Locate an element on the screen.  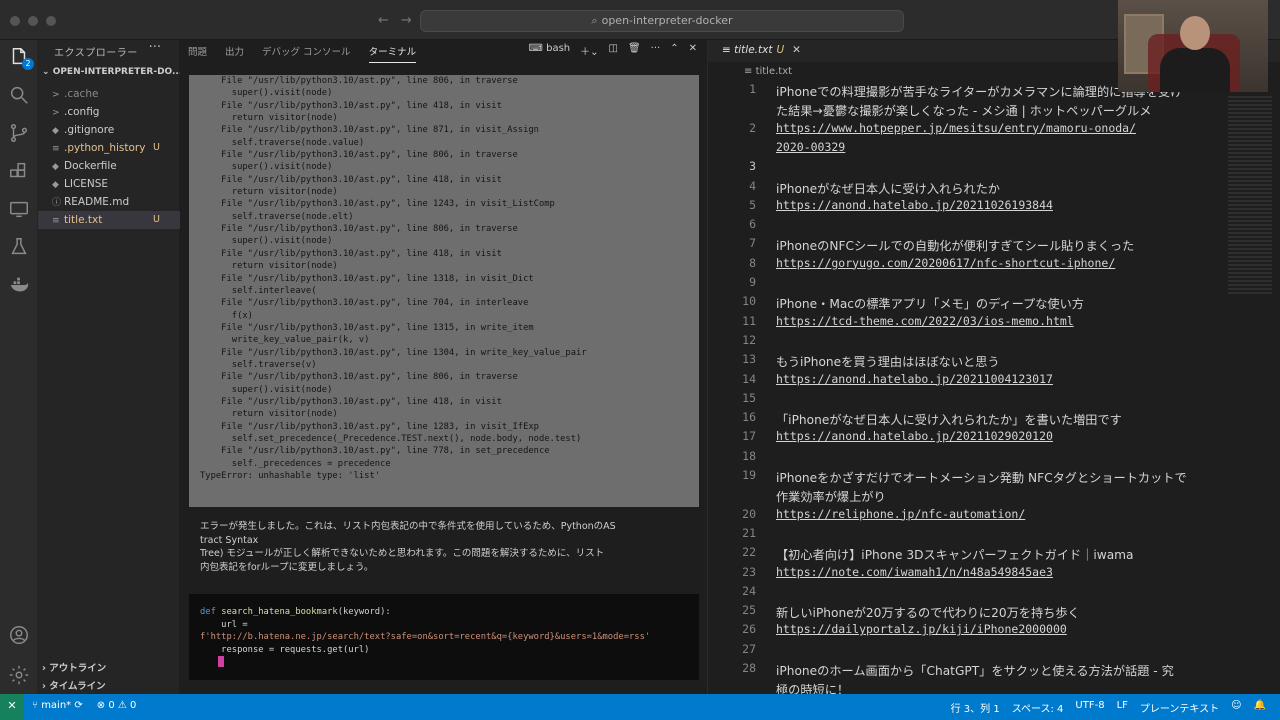
branch-indicator: ⑂ main* ⟳ is located at coordinates (57, 705).